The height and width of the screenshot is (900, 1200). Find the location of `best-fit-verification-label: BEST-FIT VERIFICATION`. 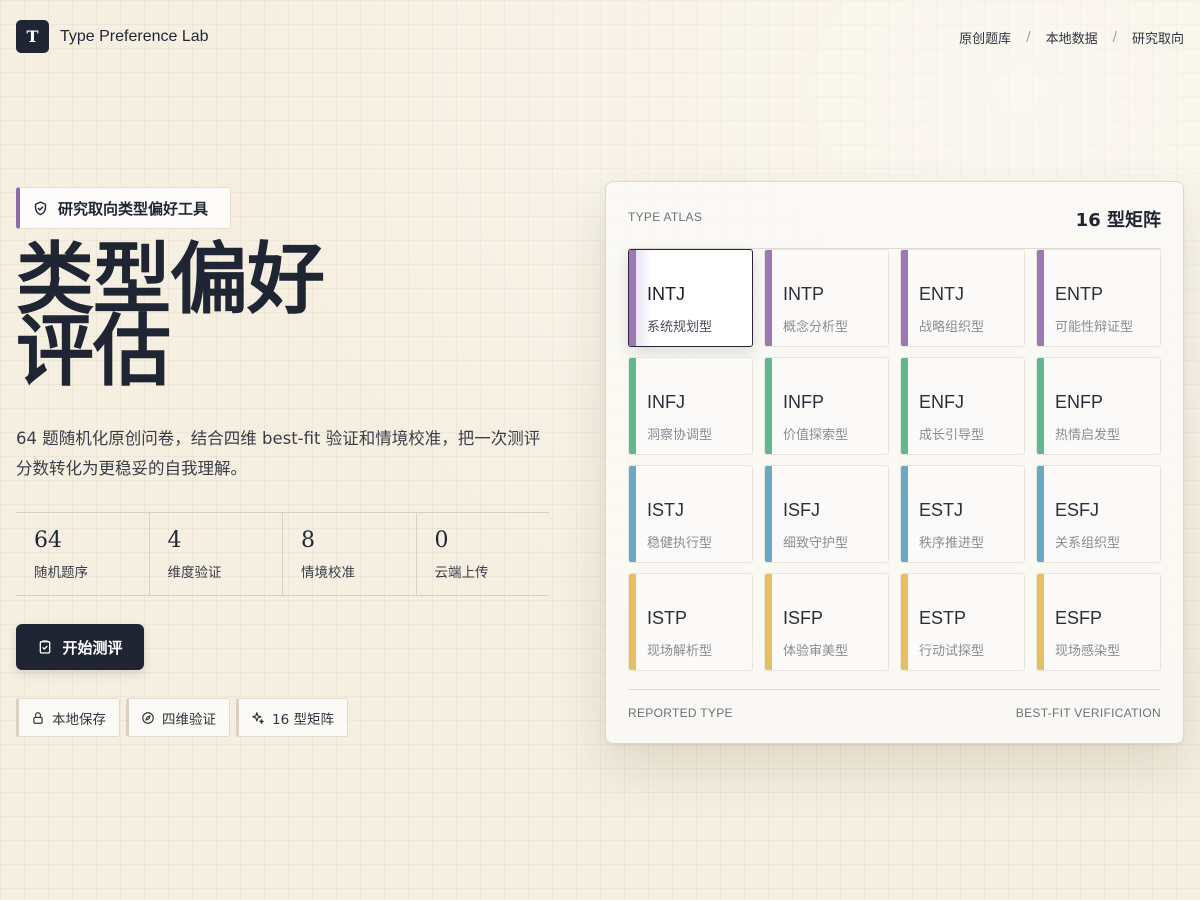

best-fit-verification-label: BEST-FIT VERIFICATION is located at coordinates (1088, 713).